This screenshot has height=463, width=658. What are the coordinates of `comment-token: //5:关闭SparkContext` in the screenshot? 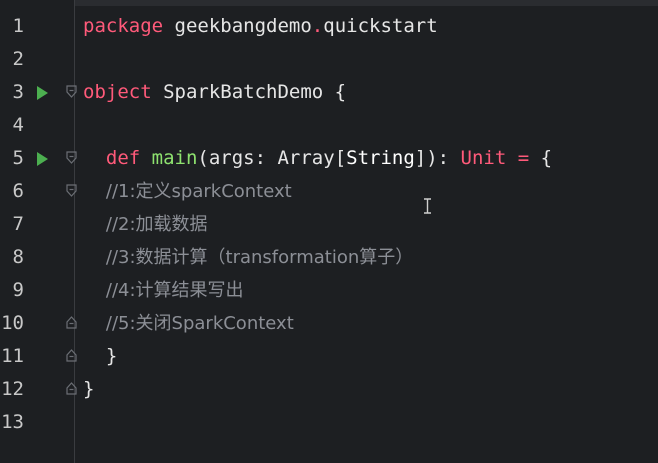 It's located at (188, 323).